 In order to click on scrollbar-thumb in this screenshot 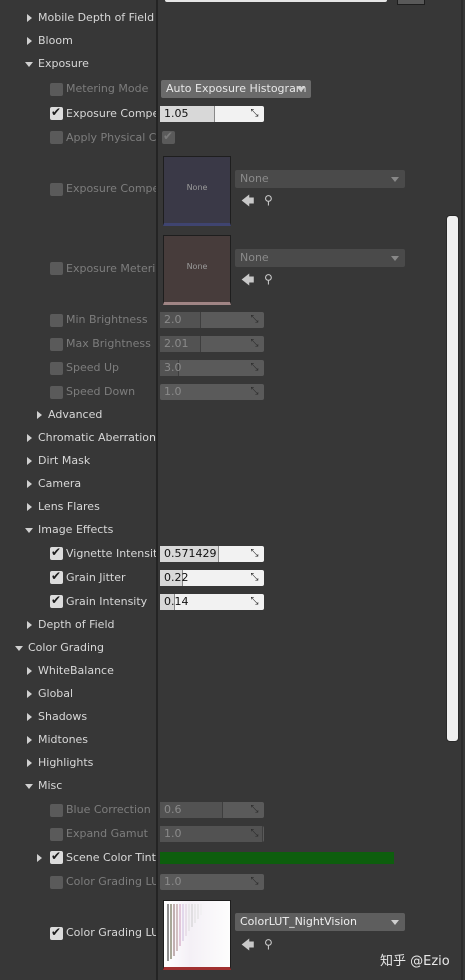, I will do `click(452, 478)`.